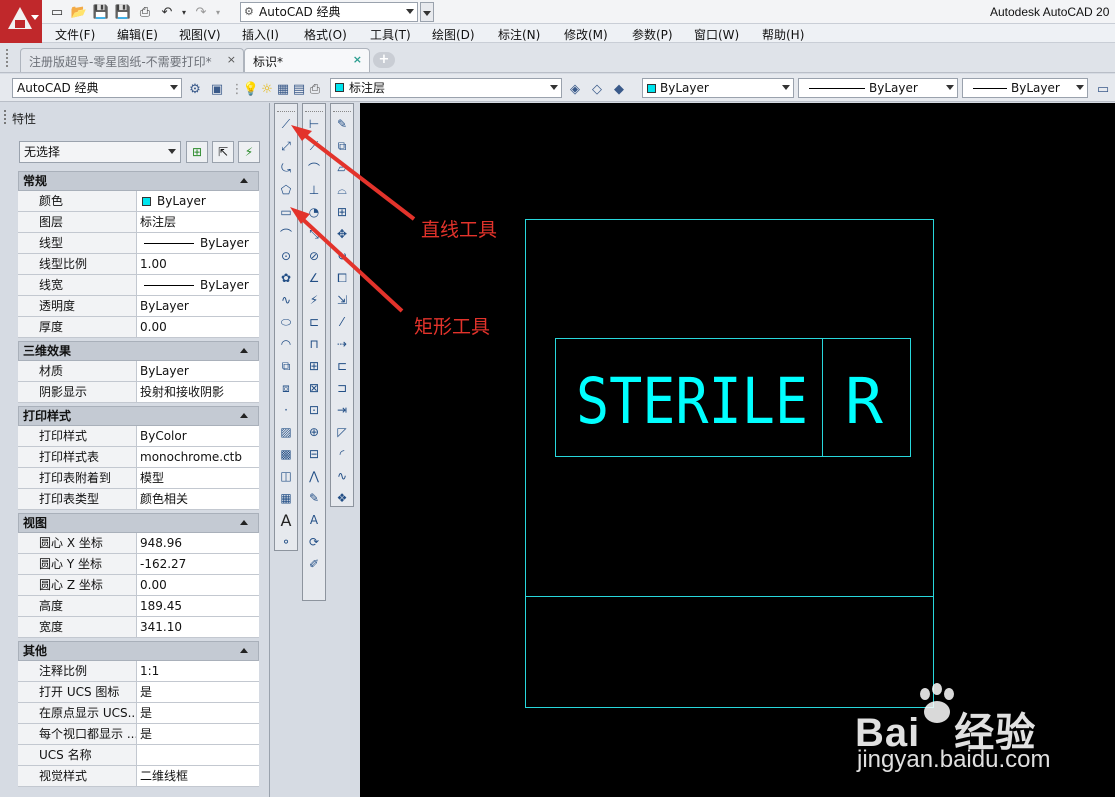  Describe the element at coordinates (459, 230) in the screenshot. I see `line-tool-label: 直线工具` at that location.